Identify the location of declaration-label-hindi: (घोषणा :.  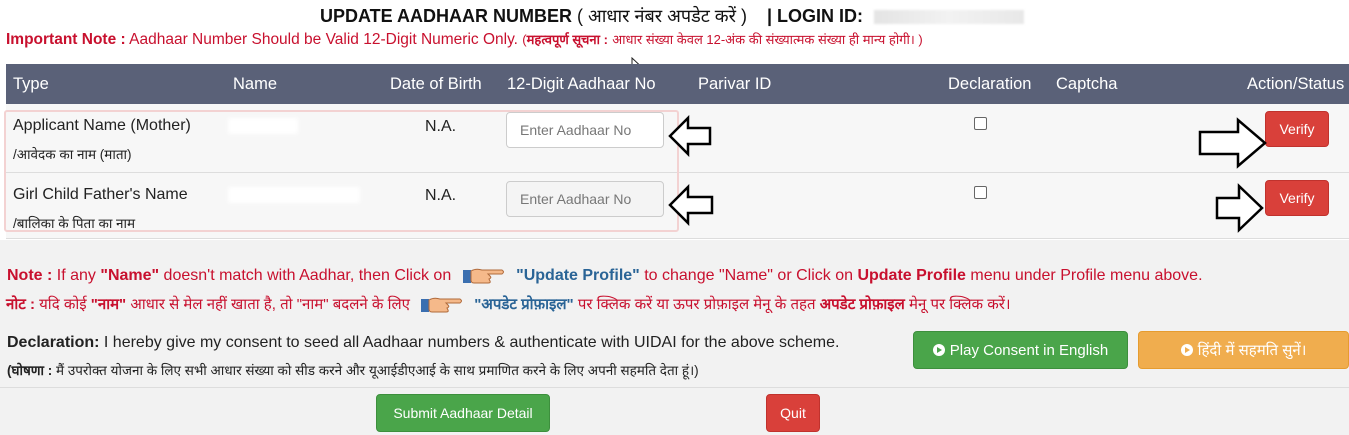
(30, 370).